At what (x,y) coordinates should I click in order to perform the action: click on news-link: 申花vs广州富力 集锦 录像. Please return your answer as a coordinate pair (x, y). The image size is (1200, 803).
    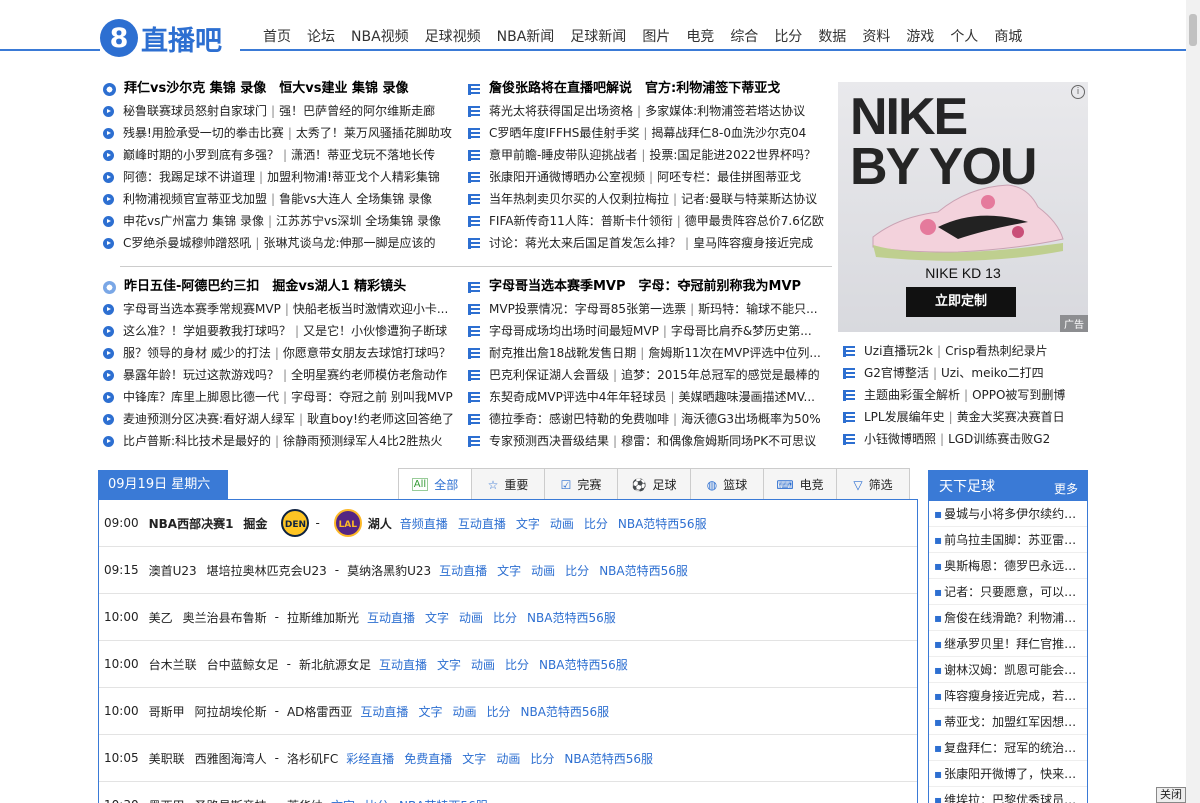
    Looking at the image, I should click on (193, 221).